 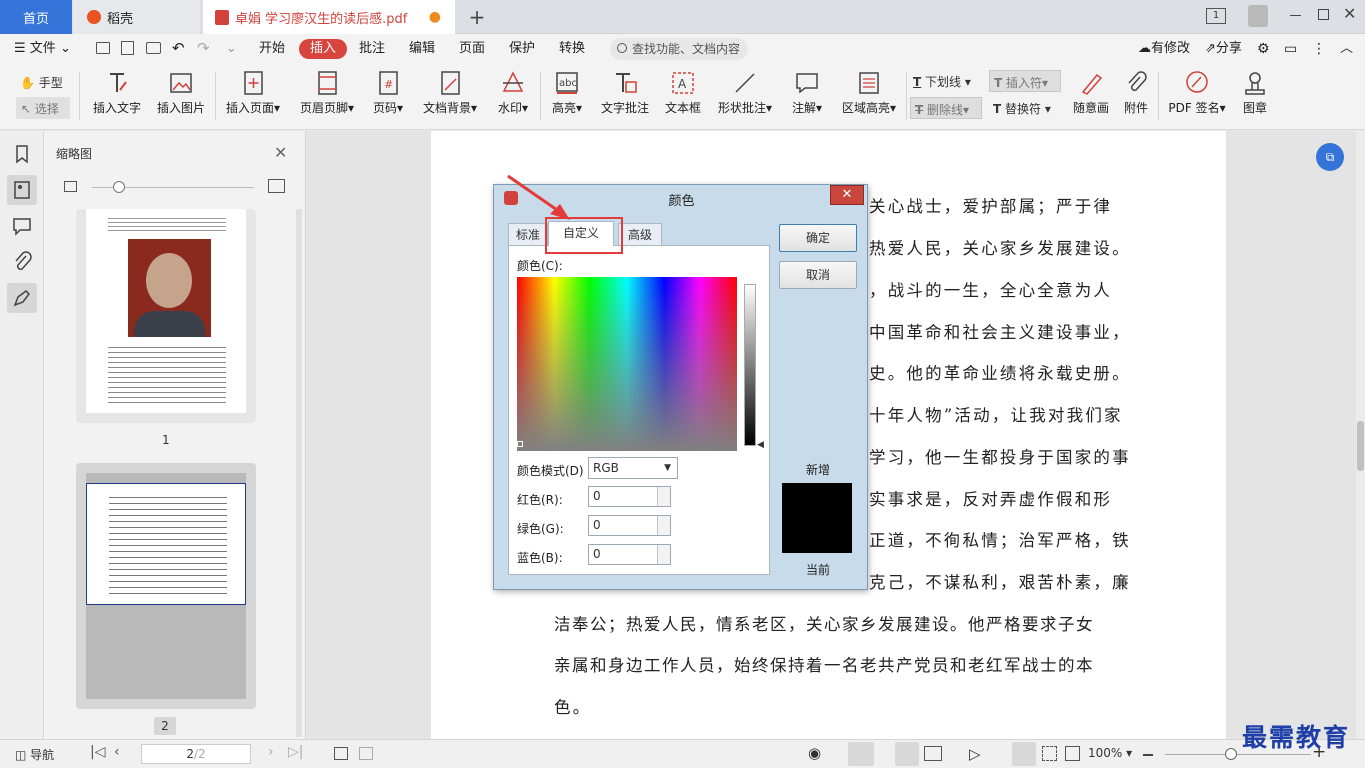 I want to click on zoom-select: 100% ▾, so click(x=1110, y=753).